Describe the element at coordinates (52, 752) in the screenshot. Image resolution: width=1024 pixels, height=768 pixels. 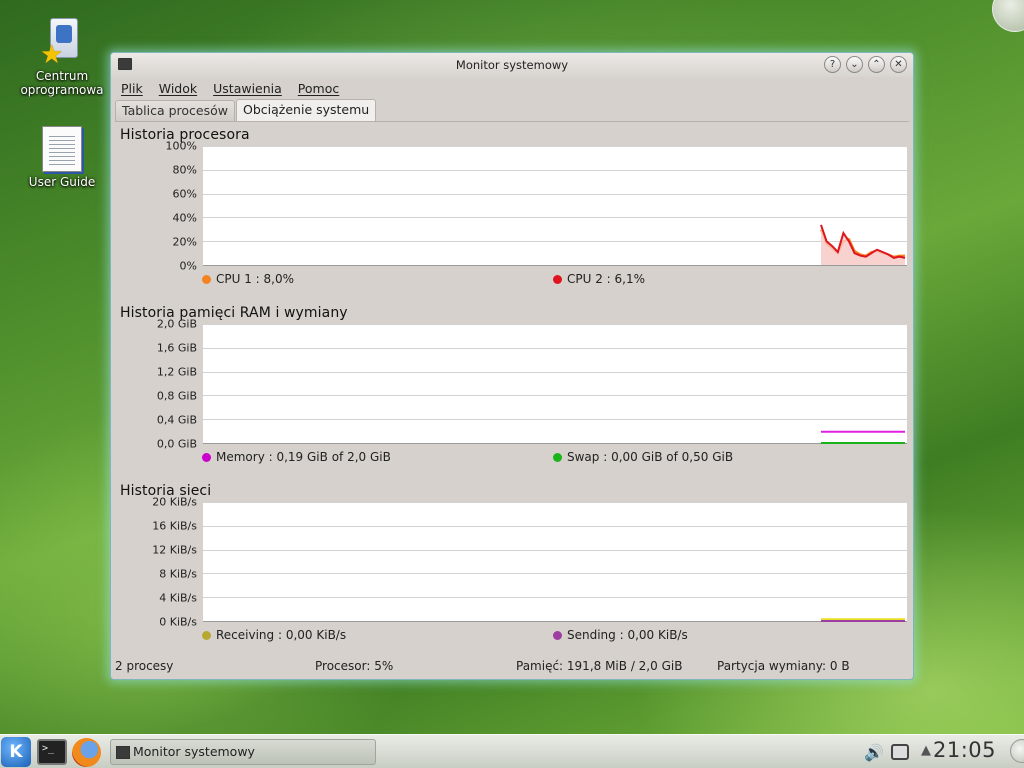
I see `terminal-icon: >_` at that location.